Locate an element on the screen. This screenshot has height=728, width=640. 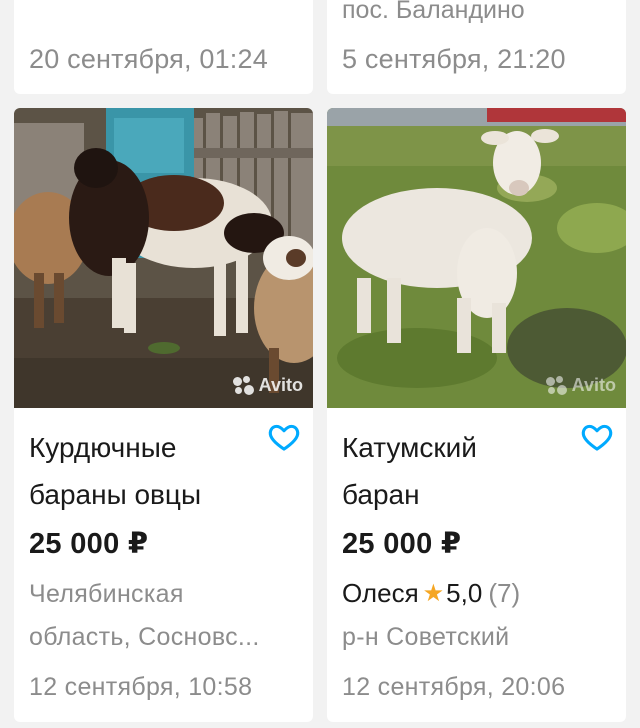
listing-title: Курдючные бараны овцы is located at coordinates (144, 471).